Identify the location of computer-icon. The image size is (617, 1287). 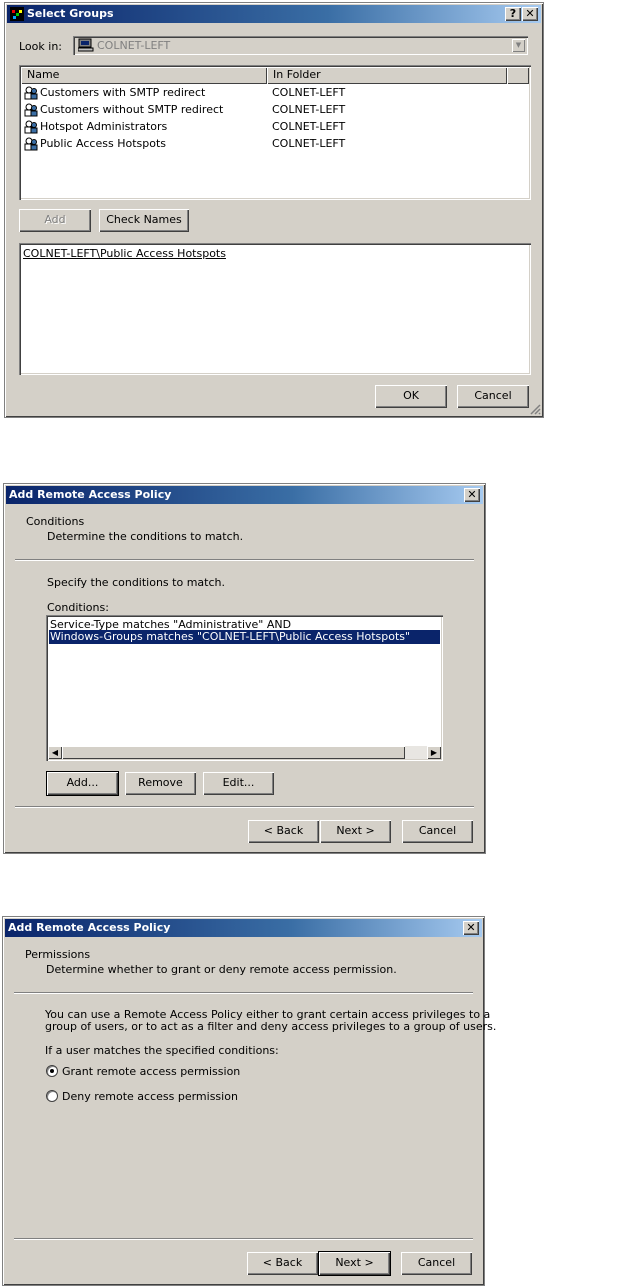
(86, 45).